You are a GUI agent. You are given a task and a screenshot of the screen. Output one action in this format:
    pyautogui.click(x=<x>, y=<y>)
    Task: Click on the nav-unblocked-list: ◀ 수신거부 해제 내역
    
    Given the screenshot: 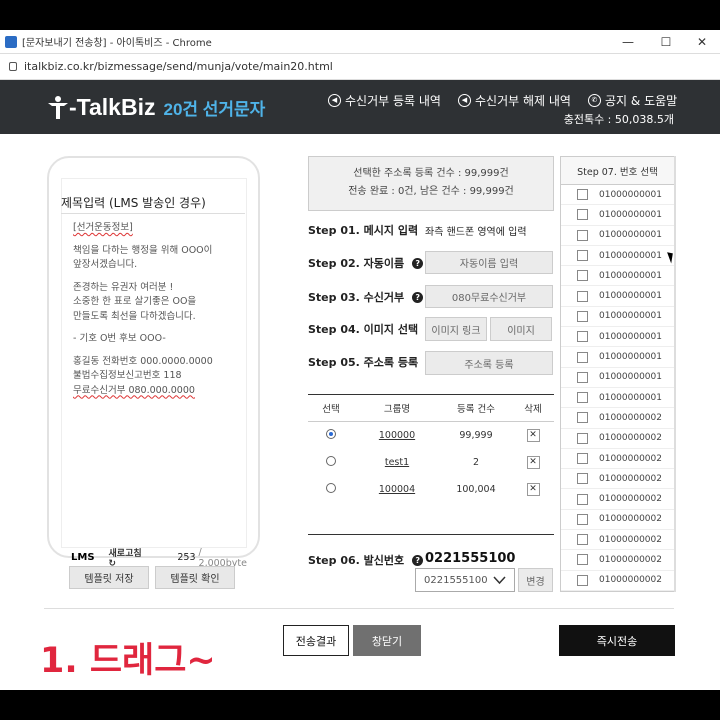 What is the action you would take?
    pyautogui.click(x=514, y=100)
    